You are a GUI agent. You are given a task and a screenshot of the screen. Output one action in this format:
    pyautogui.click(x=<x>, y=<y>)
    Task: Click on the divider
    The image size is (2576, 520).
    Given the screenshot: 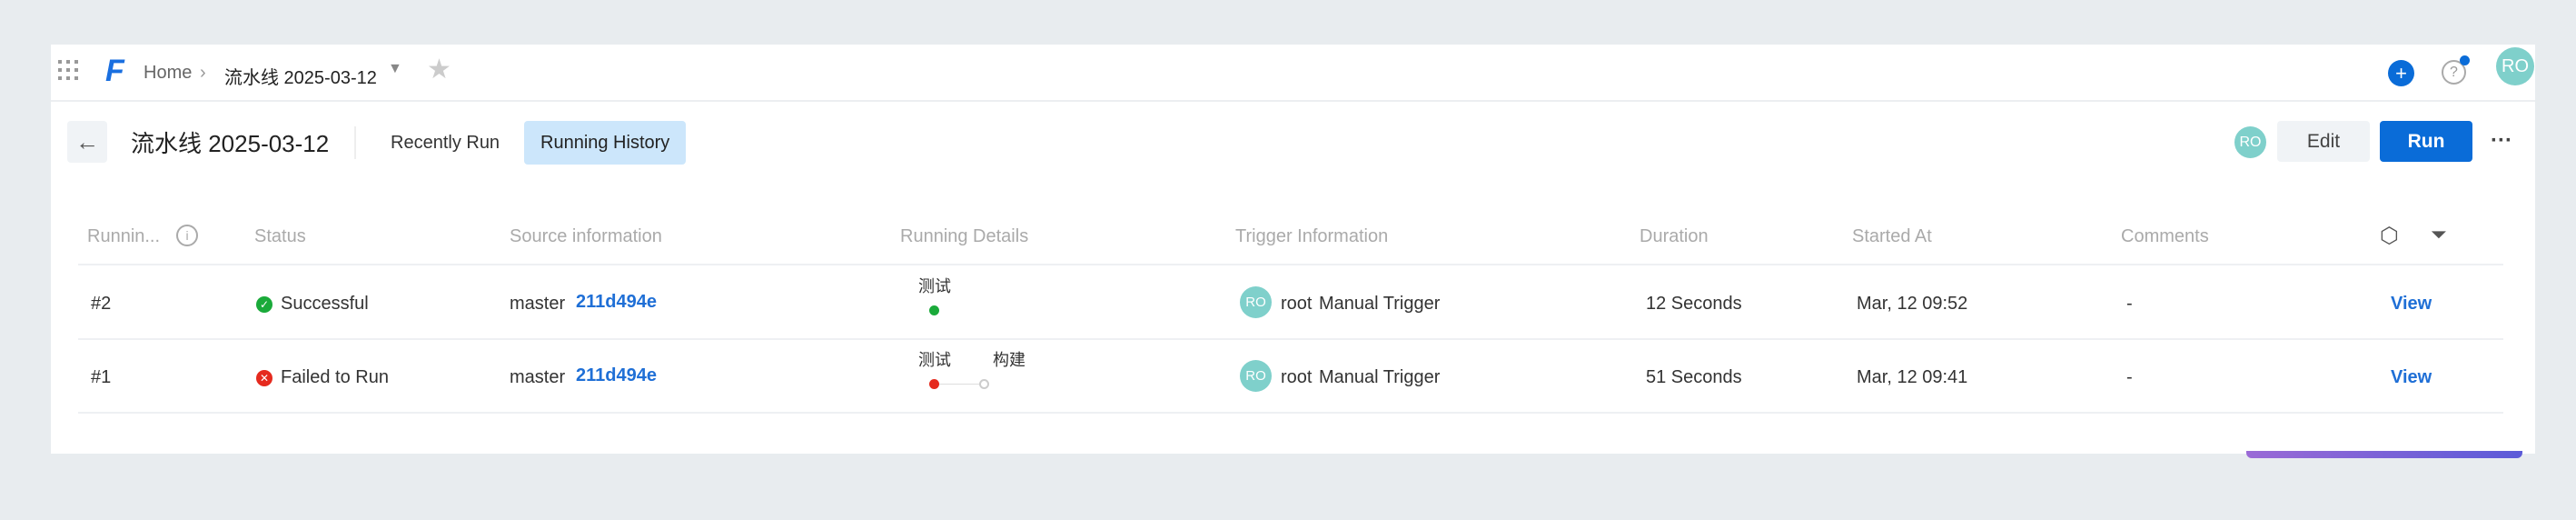 What is the action you would take?
    pyautogui.click(x=355, y=142)
    